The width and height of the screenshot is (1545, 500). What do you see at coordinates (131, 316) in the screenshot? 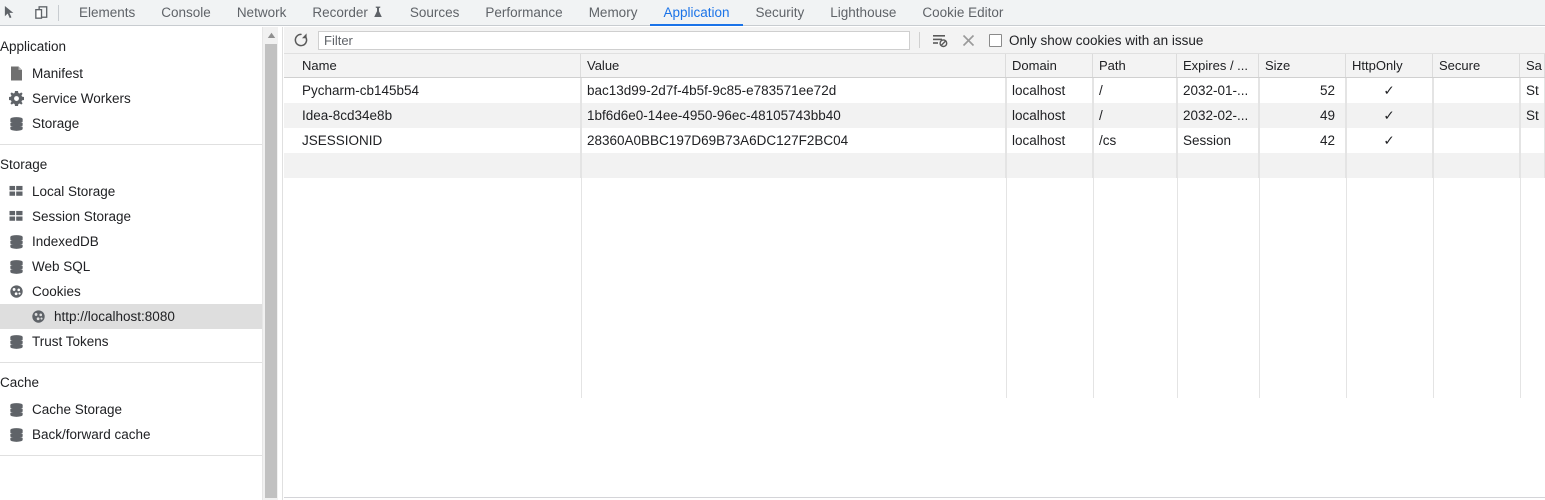
I see `sidebar-item-localhost-8080: http://localhost:8080` at bounding box center [131, 316].